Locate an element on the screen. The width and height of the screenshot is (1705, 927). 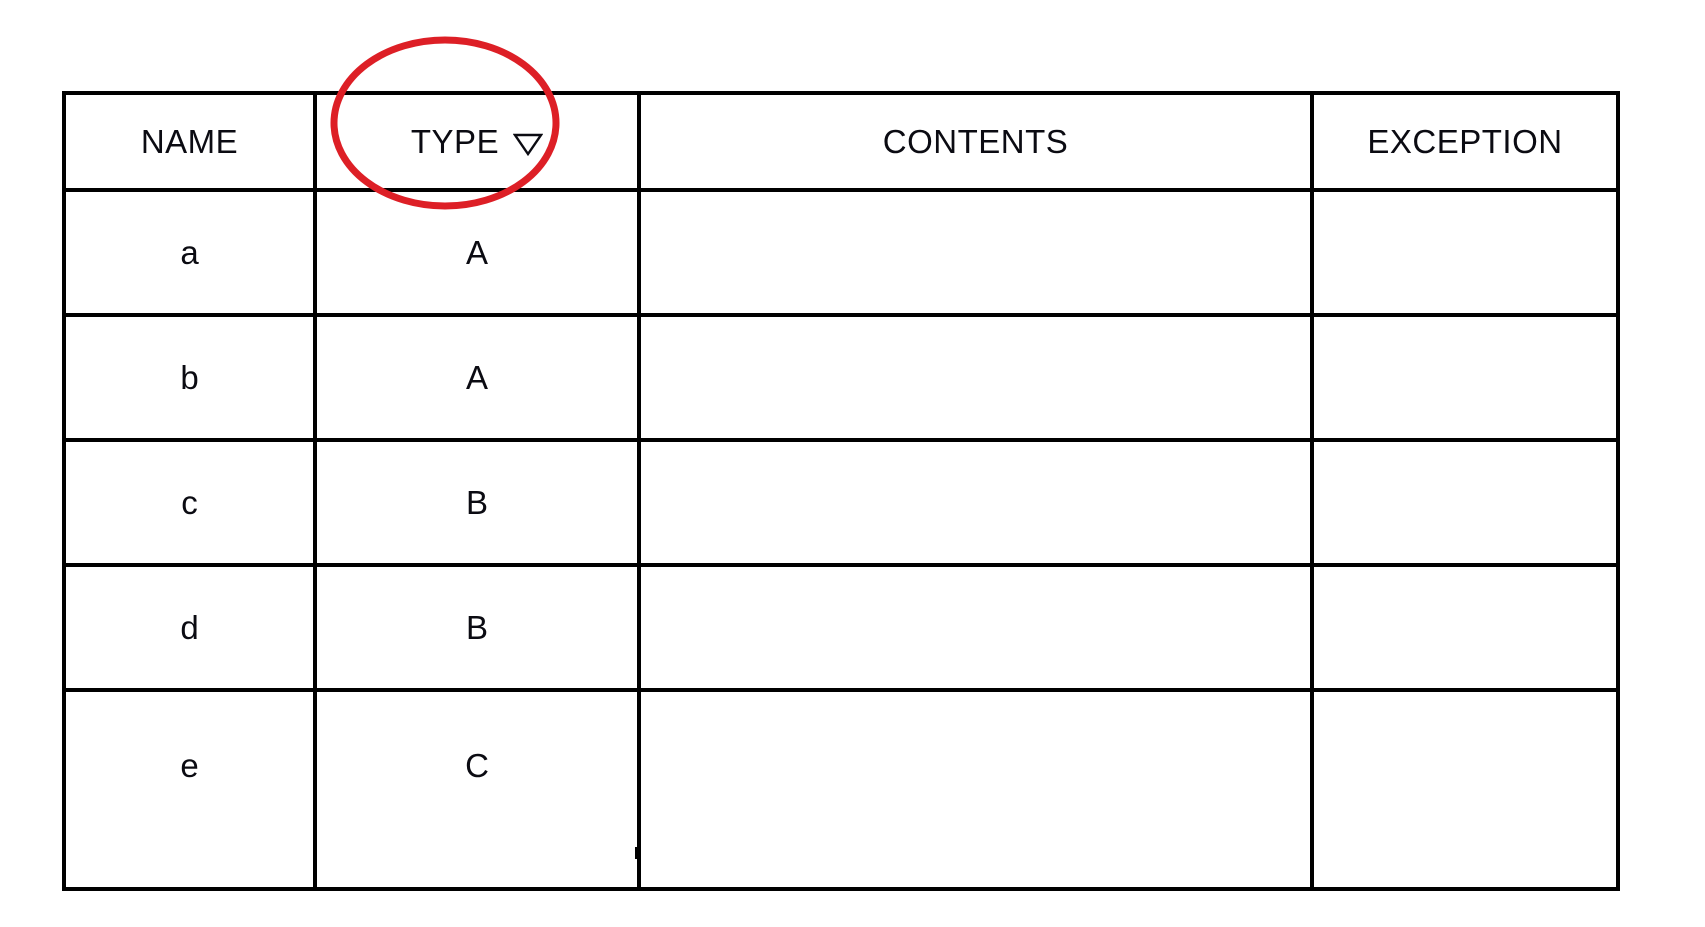
cell-name: d is located at coordinates (189, 627).